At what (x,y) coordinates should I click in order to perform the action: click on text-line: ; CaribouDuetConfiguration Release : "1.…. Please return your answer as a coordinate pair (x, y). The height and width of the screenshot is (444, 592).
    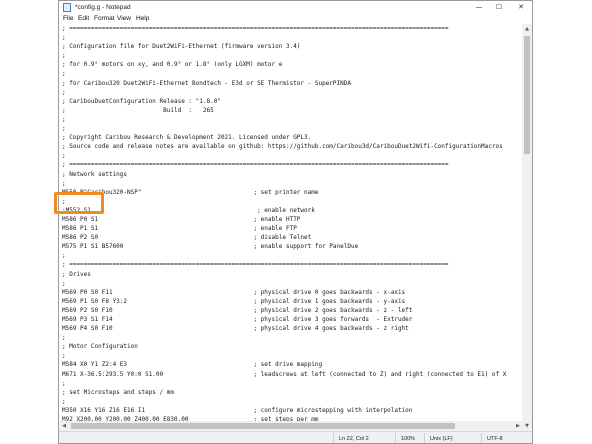
    Looking at the image, I should click on (284, 101).